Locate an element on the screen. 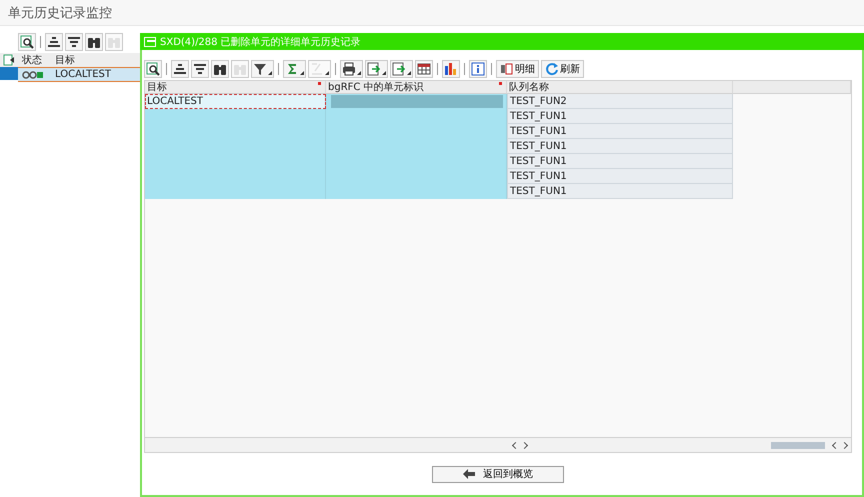  sigma-icon is located at coordinates (292, 69).